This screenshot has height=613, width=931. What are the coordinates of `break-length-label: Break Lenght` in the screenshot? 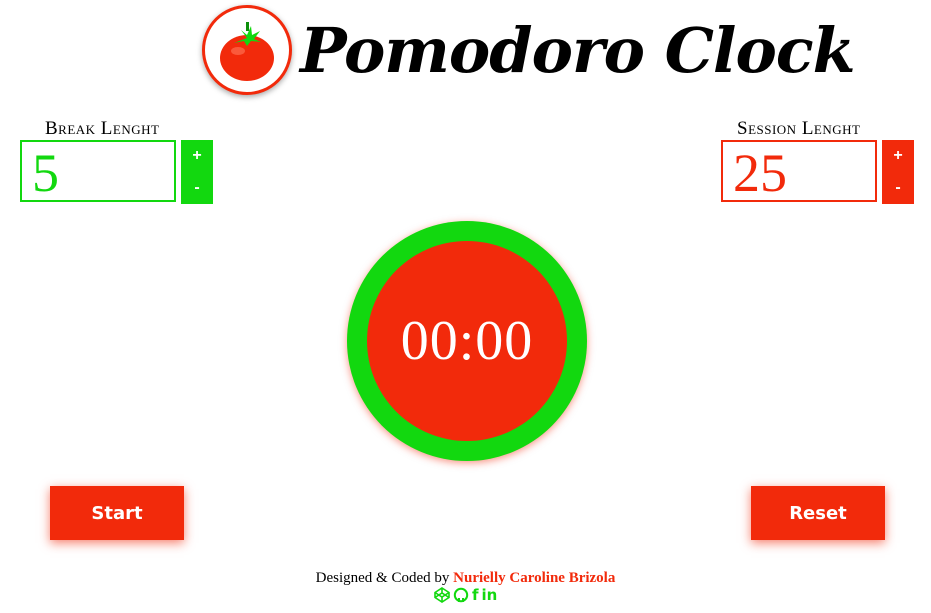 It's located at (102, 128).